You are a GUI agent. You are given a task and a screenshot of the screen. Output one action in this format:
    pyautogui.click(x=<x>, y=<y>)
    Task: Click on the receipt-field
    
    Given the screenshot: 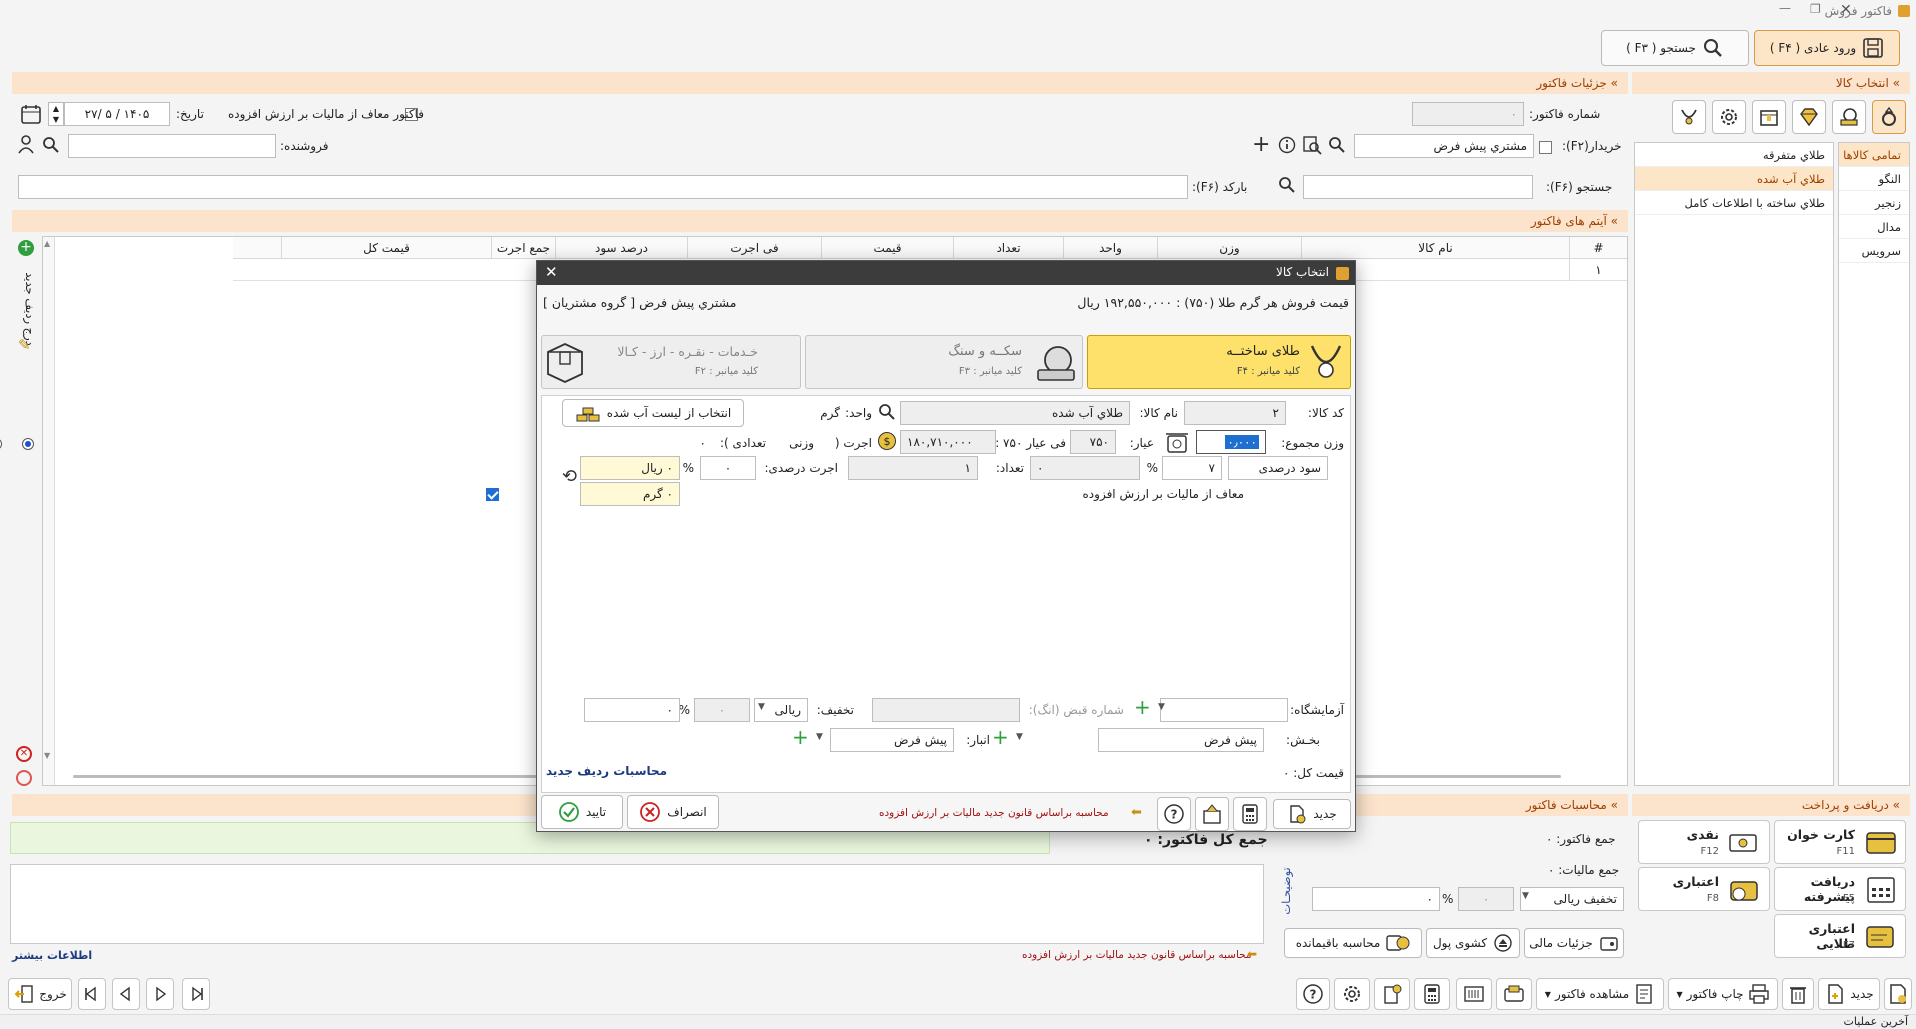 What is the action you would take?
    pyautogui.click(x=946, y=710)
    